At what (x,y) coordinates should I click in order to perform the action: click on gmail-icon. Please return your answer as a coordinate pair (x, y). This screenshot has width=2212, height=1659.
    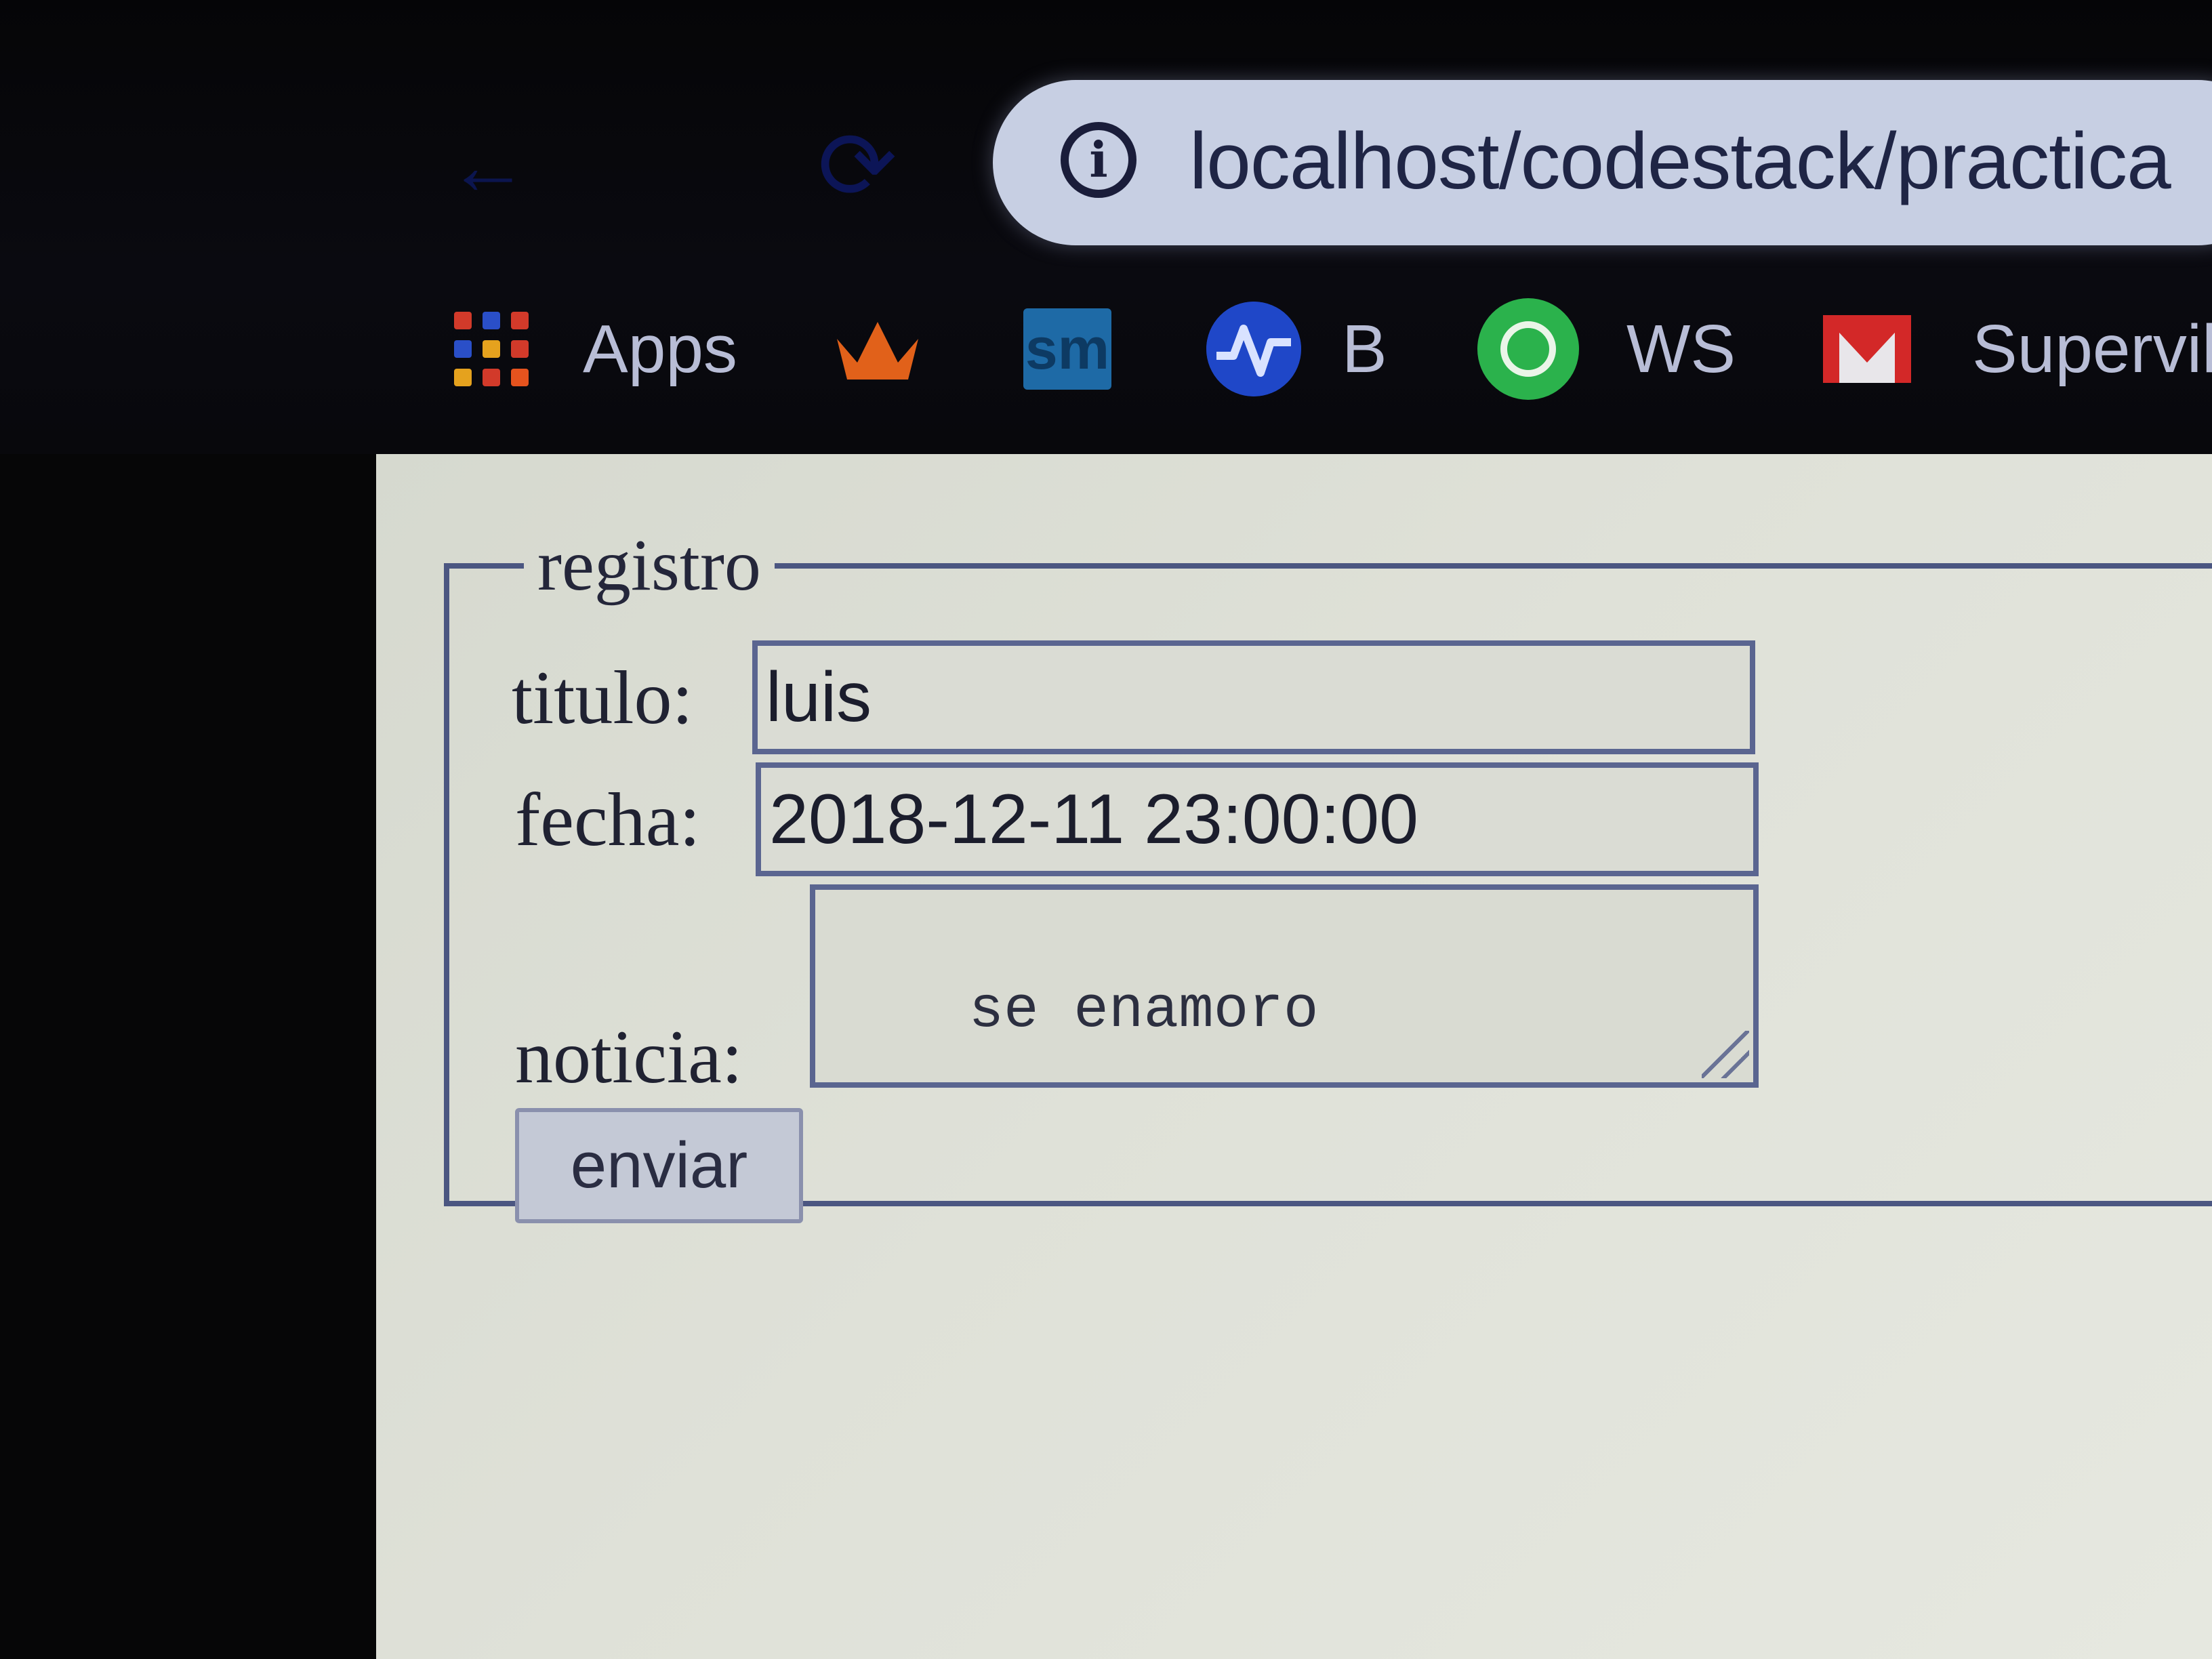
    Looking at the image, I should click on (1867, 349).